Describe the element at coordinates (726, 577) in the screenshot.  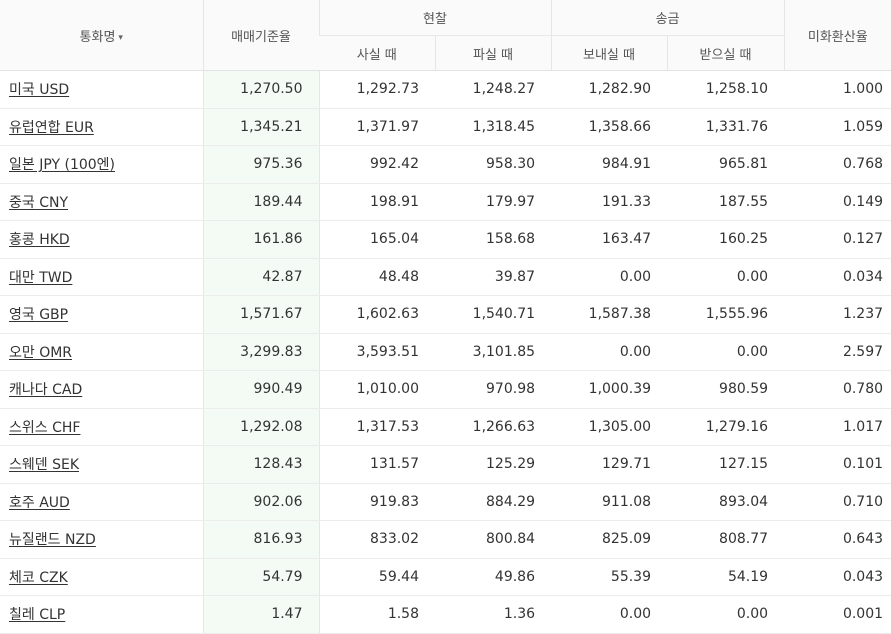
I see `transfer-receive-cell: 54.19` at that location.